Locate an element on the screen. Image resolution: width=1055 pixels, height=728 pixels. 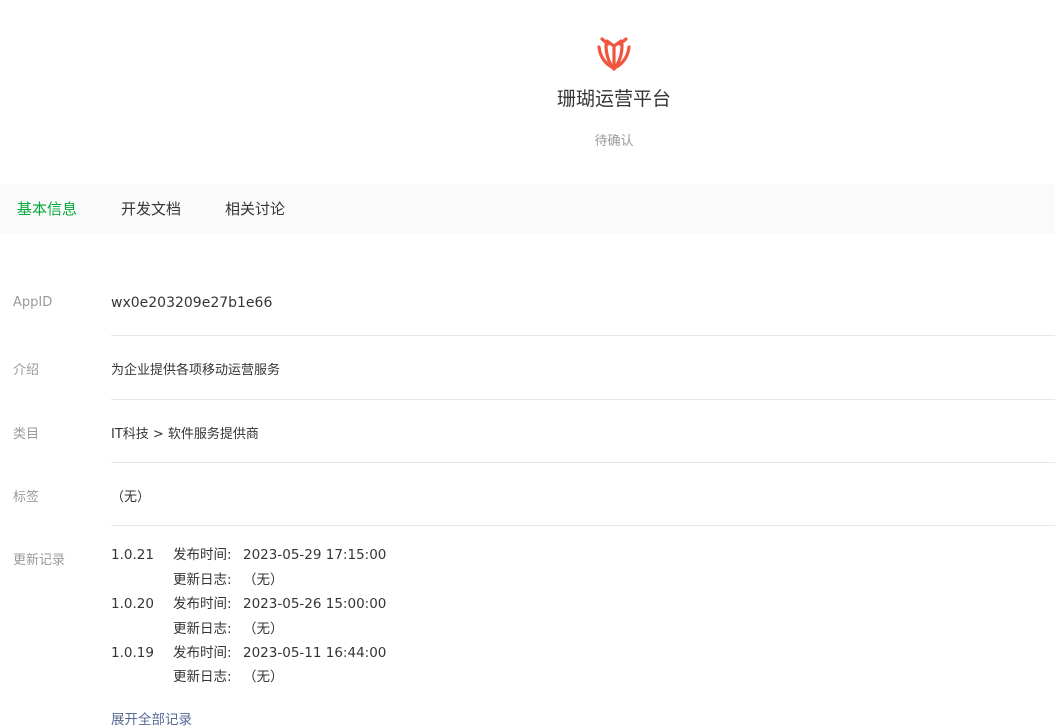
appid-value: wx0e203209e27b1e66 is located at coordinates (192, 303).